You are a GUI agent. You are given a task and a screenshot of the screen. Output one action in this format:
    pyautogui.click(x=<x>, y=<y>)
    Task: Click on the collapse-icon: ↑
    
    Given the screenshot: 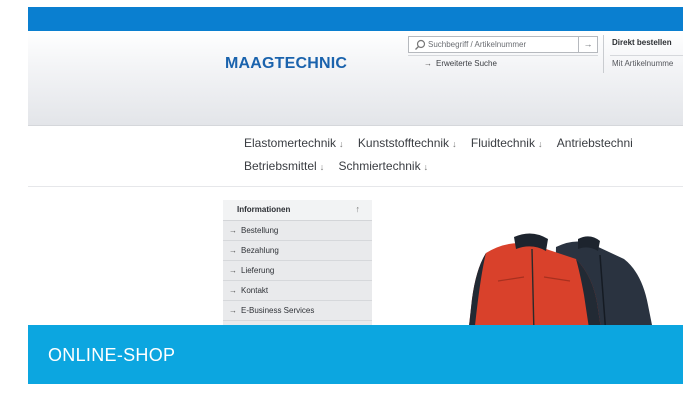 What is the action you would take?
    pyautogui.click(x=358, y=209)
    